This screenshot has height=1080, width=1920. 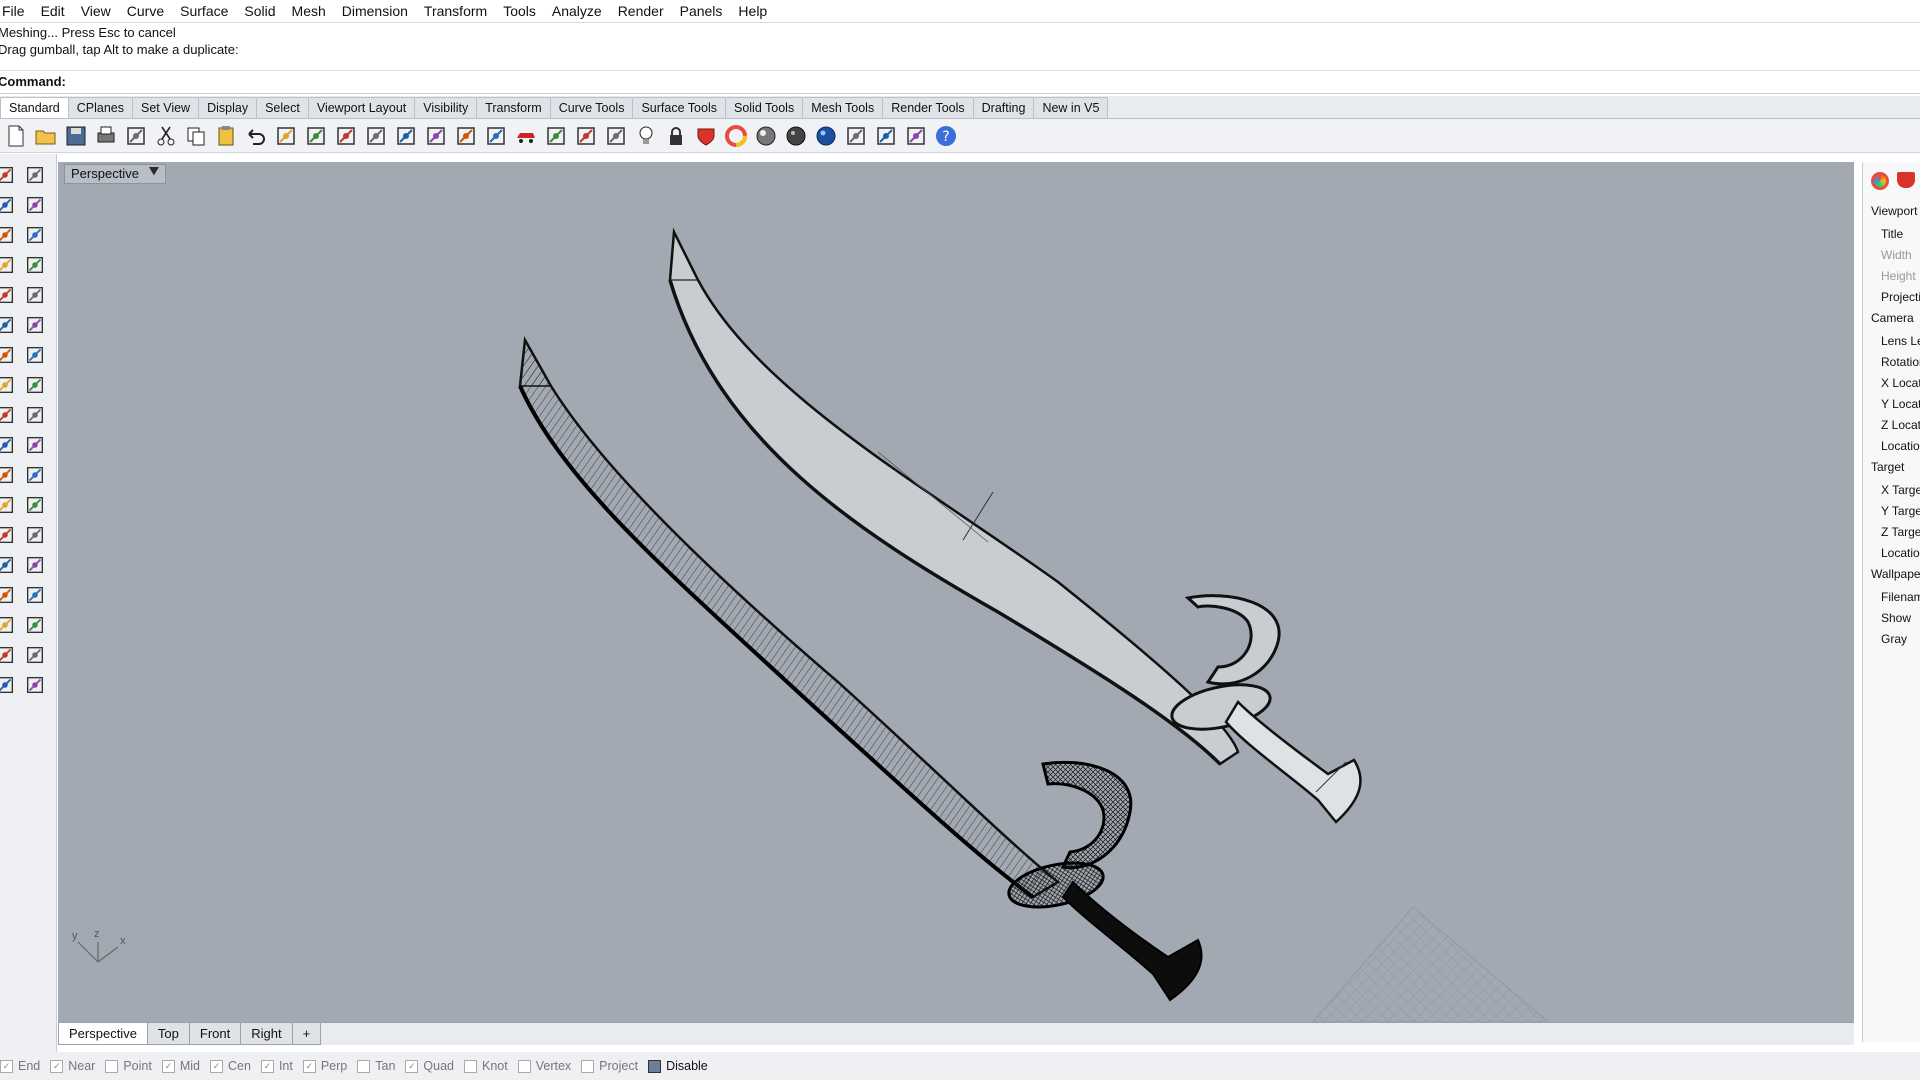 What do you see at coordinates (764, 107) in the screenshot?
I see `tab-solid-tools: Solid Tools` at bounding box center [764, 107].